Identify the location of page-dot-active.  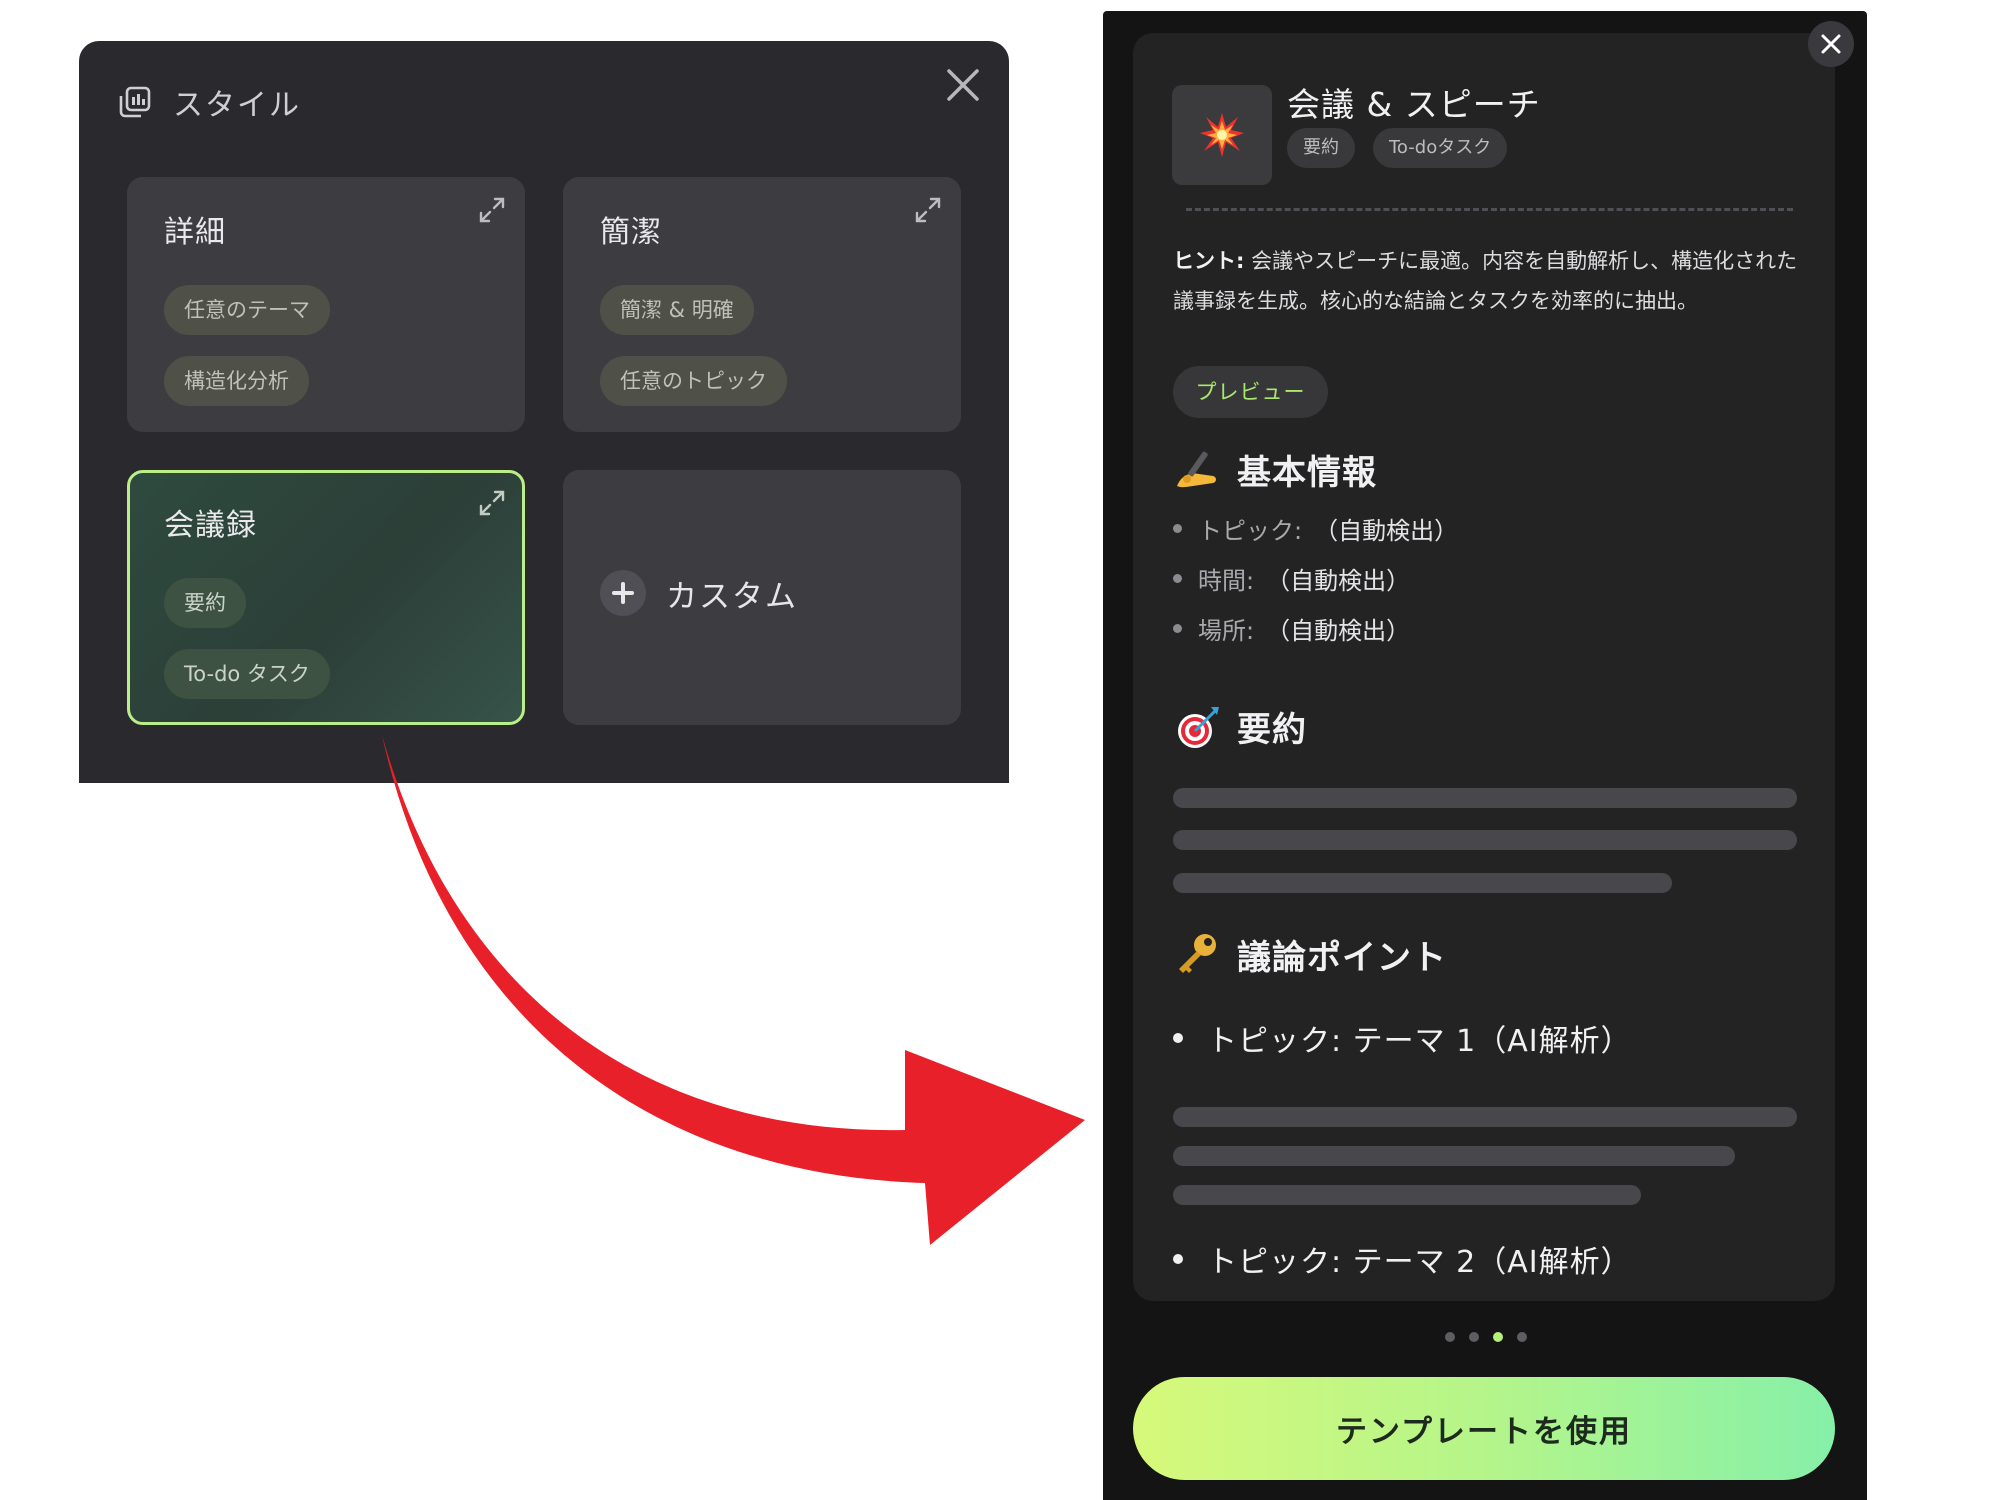
(1498, 1337).